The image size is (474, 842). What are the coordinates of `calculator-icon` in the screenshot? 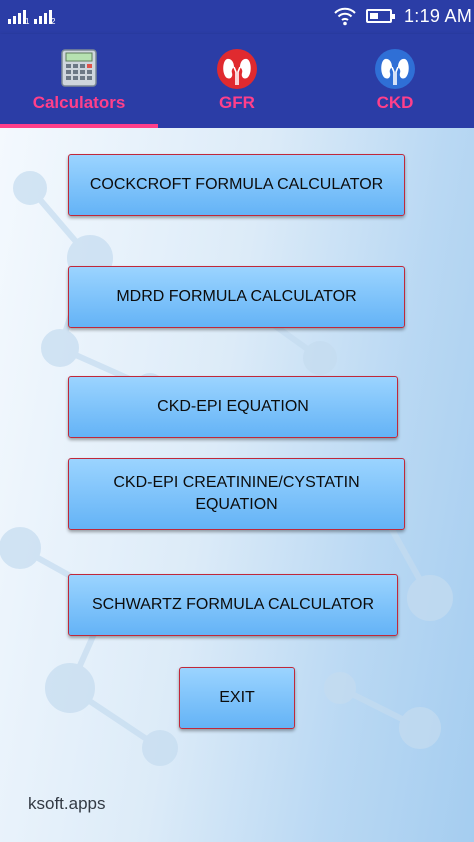 It's located at (79, 68).